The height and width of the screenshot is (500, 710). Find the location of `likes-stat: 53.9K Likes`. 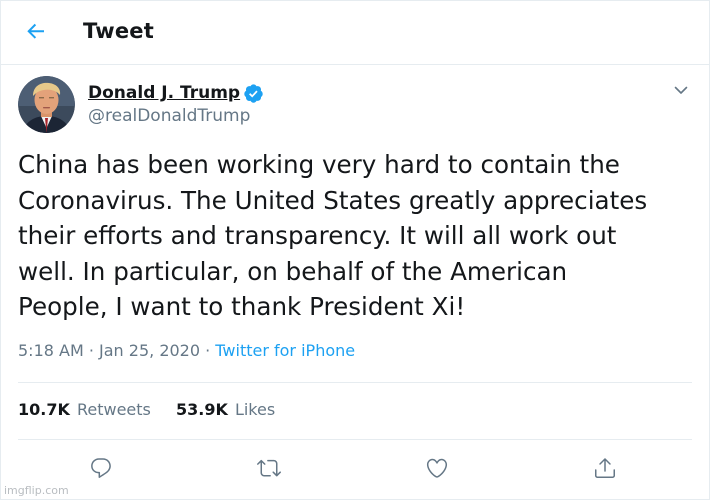

likes-stat: 53.9K Likes is located at coordinates (225, 409).